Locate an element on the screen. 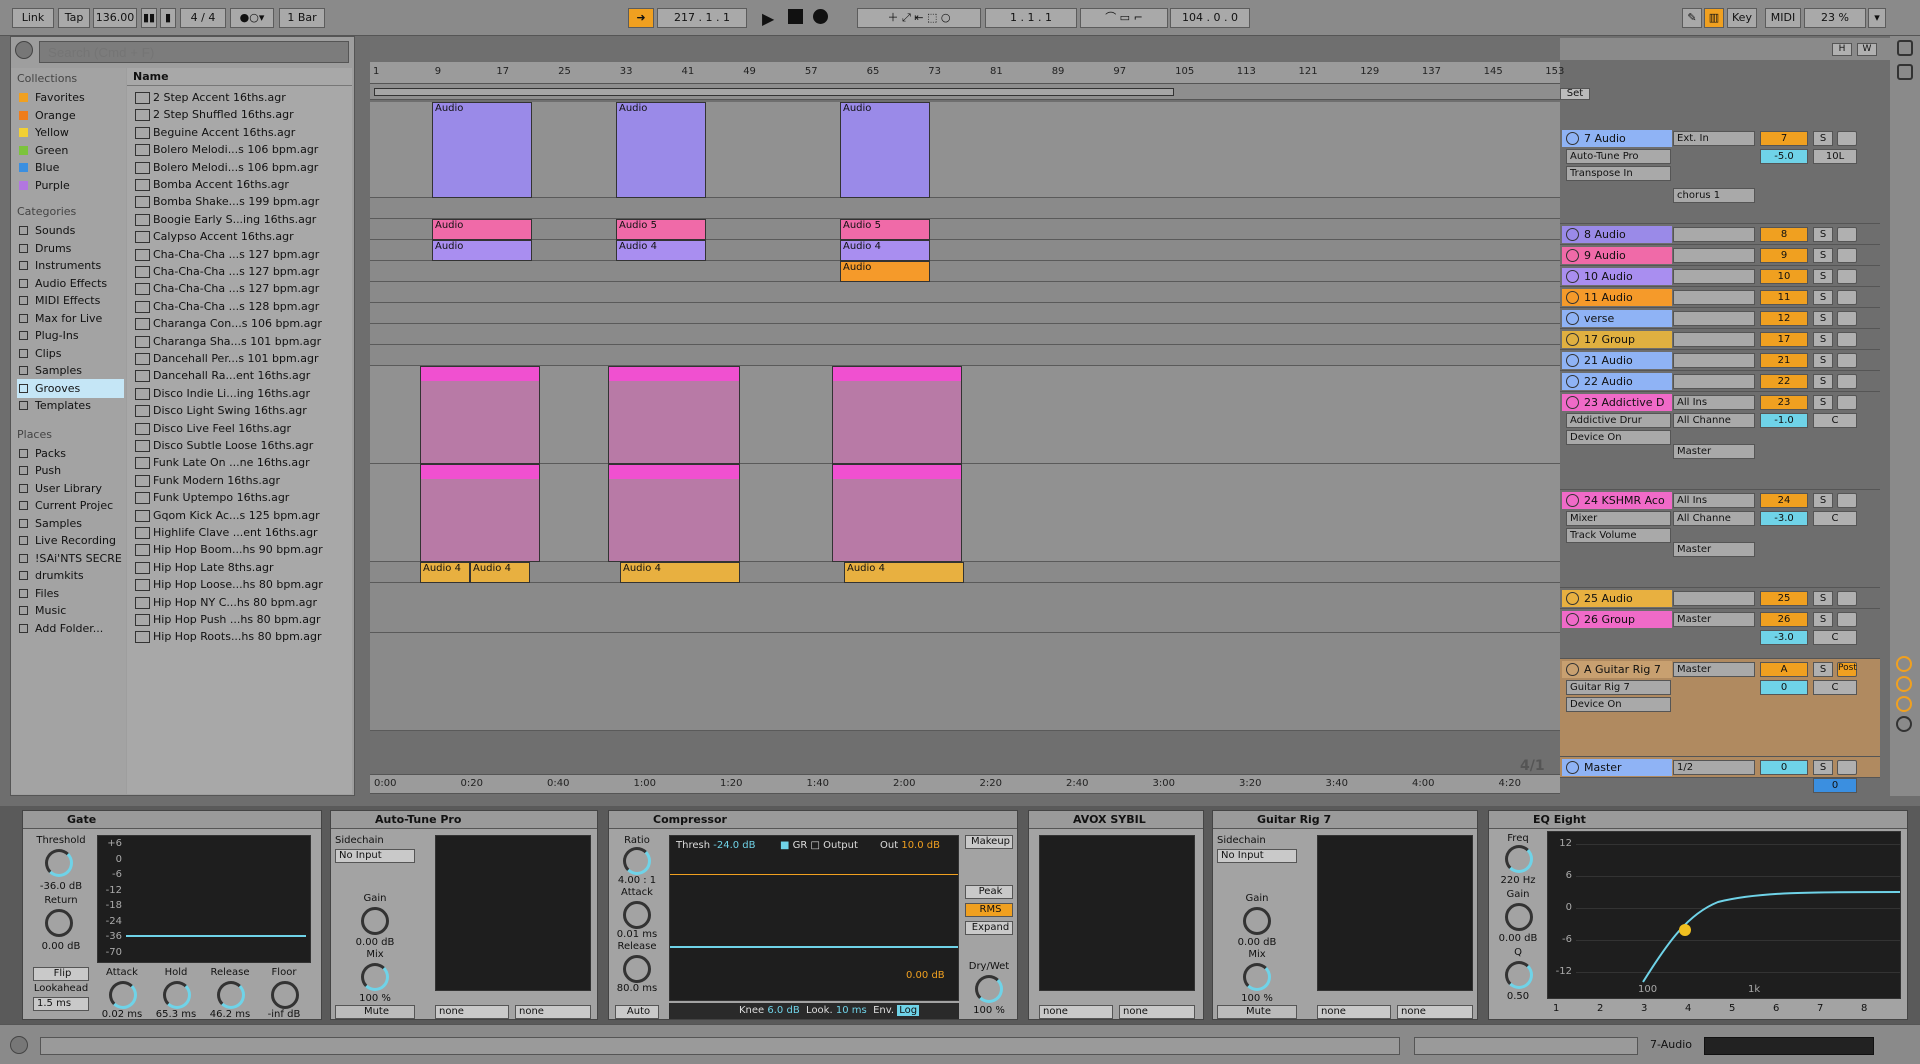 Image resolution: width=1920 pixels, height=1064 pixels. freq-value: 220 Hz is located at coordinates (1518, 880).